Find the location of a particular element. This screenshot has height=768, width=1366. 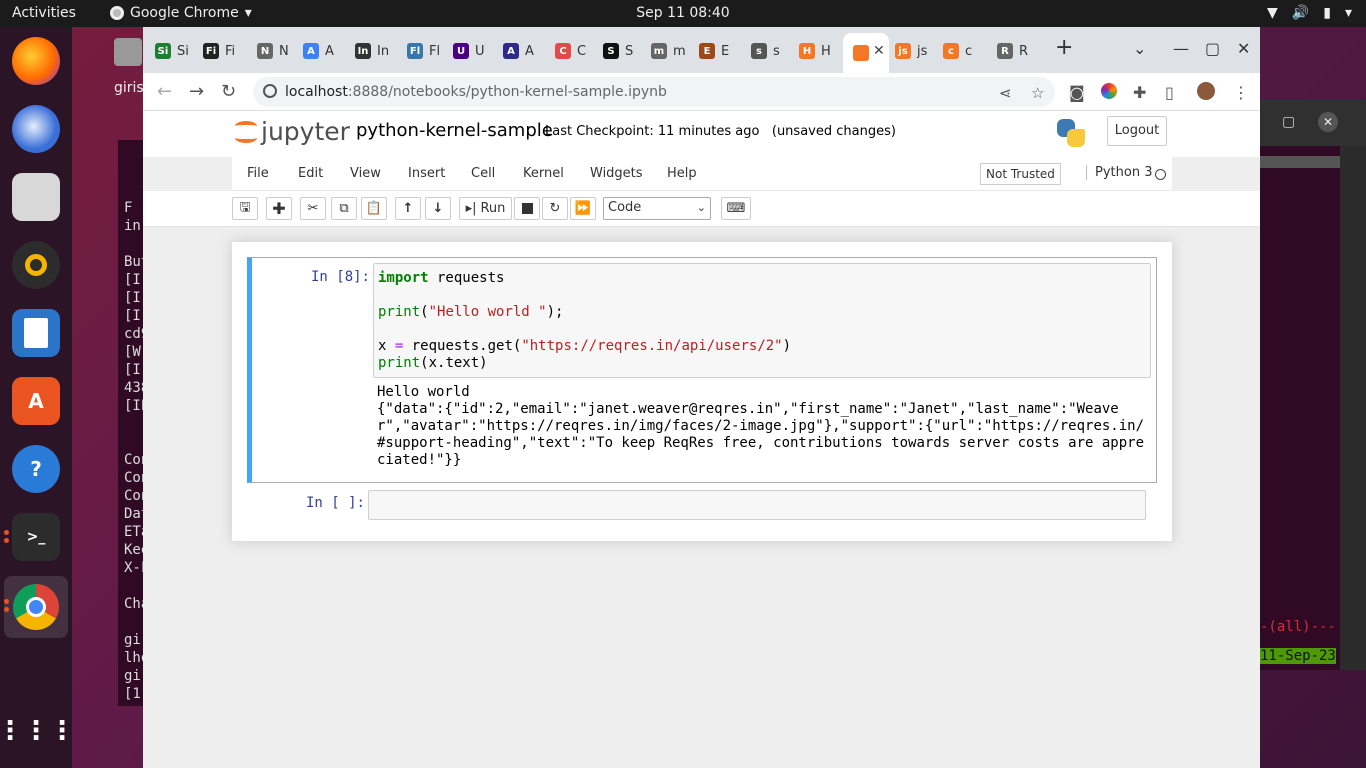

extensions-icon: ✚ is located at coordinates (1139, 92).